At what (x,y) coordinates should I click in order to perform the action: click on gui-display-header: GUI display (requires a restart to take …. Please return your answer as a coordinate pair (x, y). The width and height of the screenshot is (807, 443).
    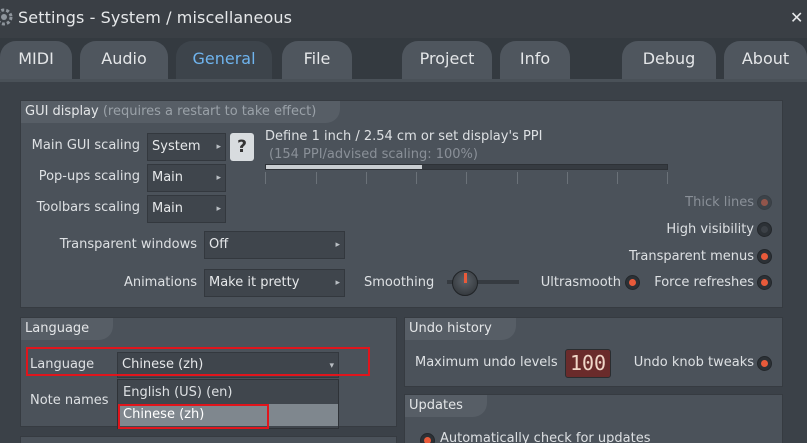
    Looking at the image, I should click on (181, 112).